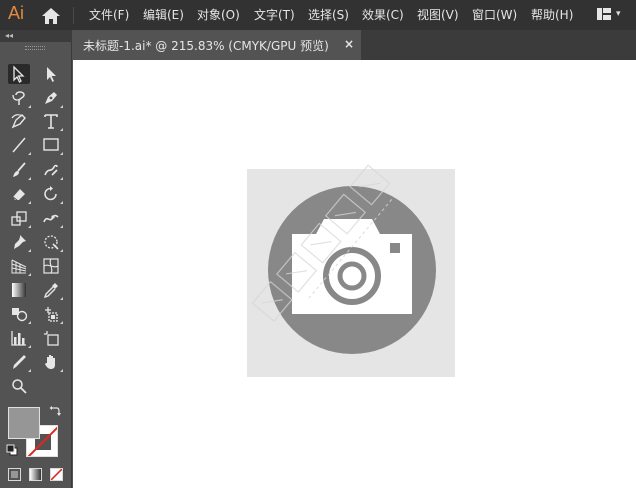 This screenshot has height=488, width=636. I want to click on layout-grid-icon, so click(604, 14).